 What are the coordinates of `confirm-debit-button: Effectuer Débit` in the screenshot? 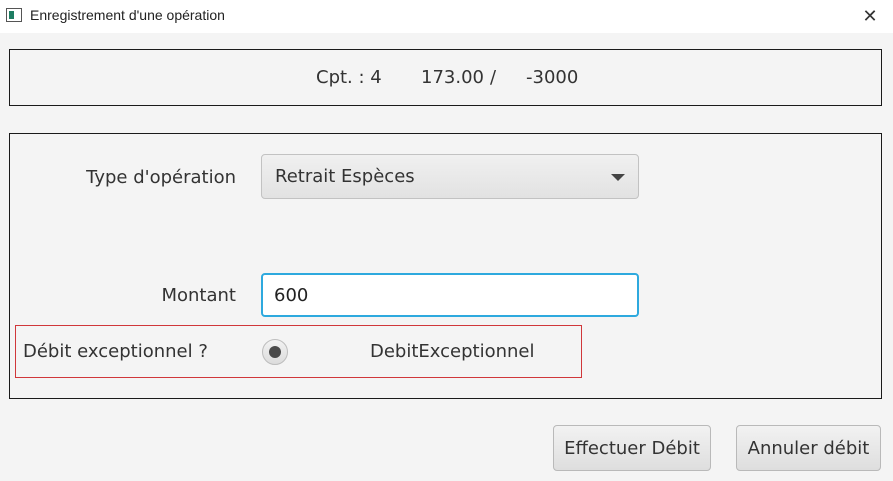 It's located at (632, 448).